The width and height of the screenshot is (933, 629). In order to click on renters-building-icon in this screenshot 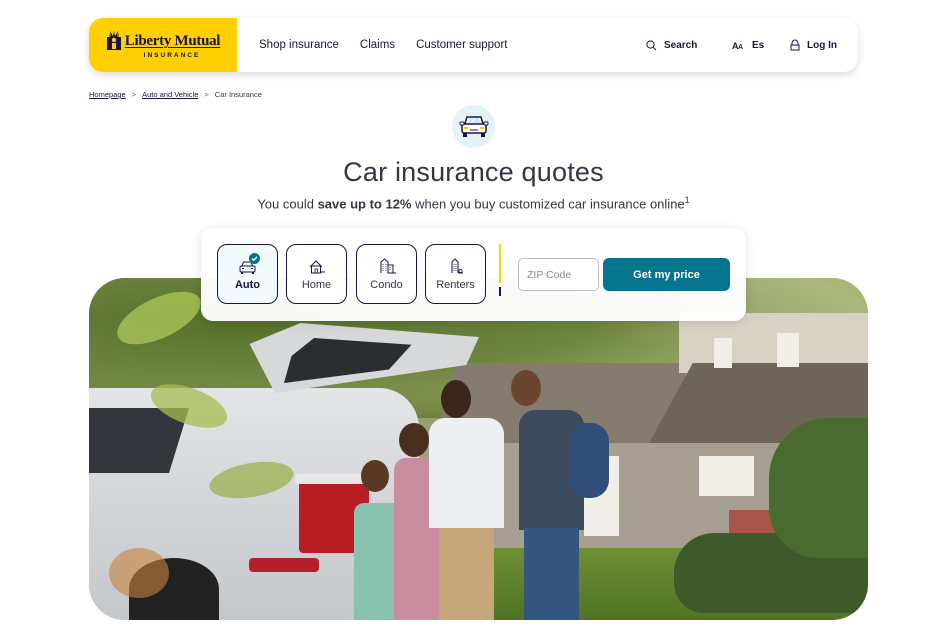, I will do `click(457, 265)`.